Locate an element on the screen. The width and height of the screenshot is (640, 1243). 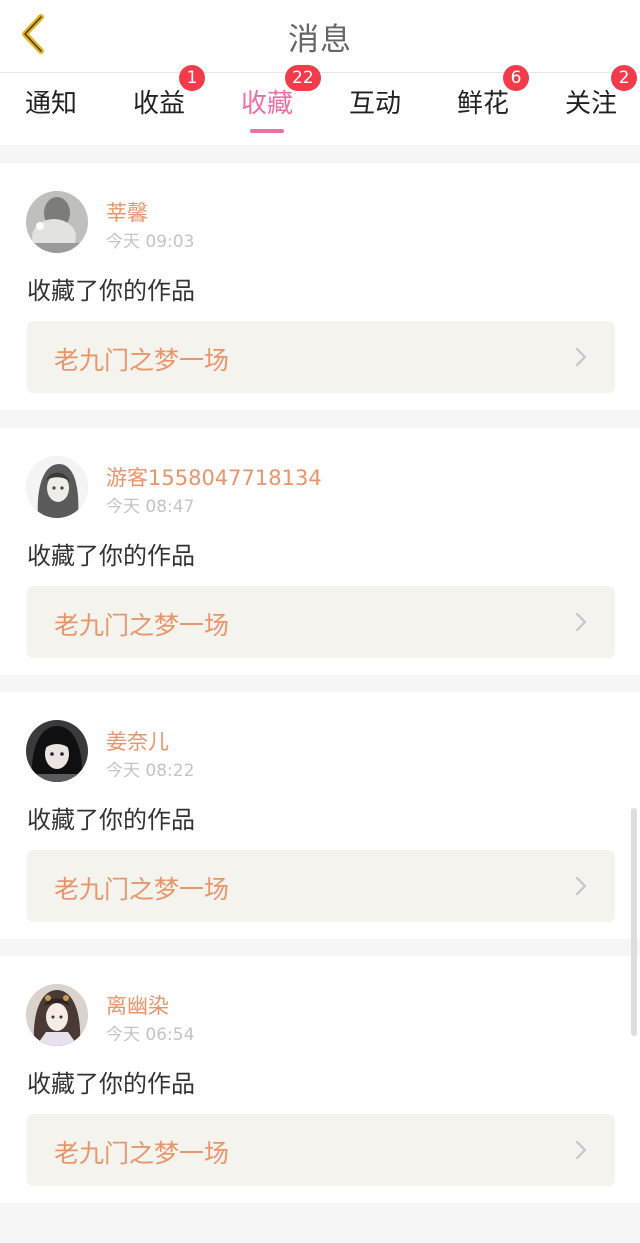
tab-label: 通知 is located at coordinates (51, 104).